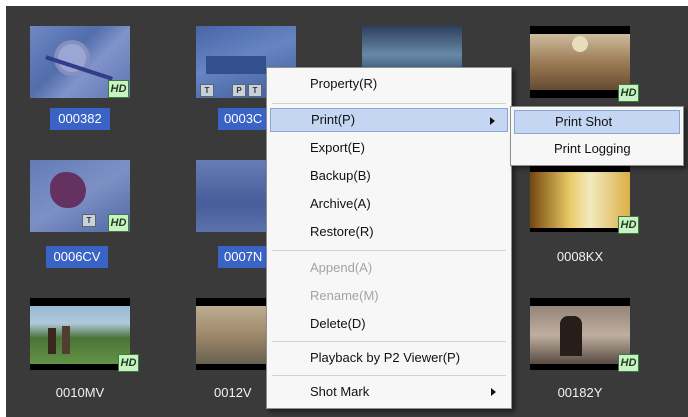 This screenshot has height=417, width=688. I want to click on menu-item-export: Export(E), so click(389, 148).